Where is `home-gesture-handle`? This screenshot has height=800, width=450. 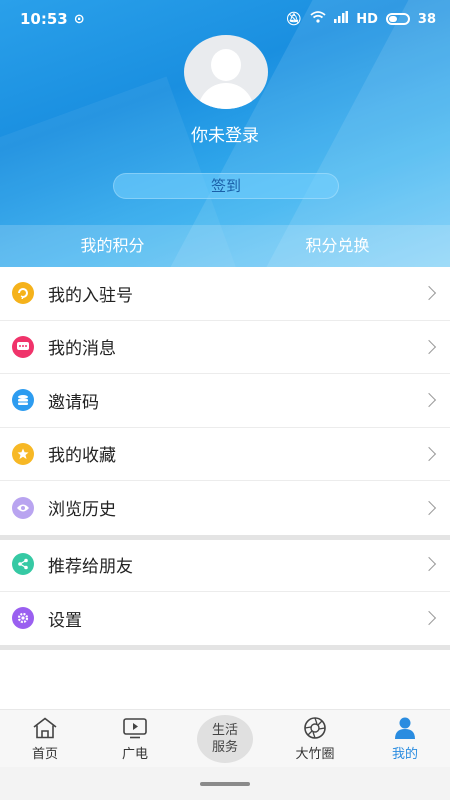 home-gesture-handle is located at coordinates (225, 784).